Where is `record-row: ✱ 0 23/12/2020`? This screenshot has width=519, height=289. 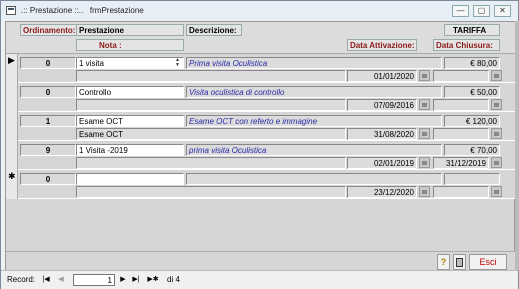
record-row: ✱ 0 23/12/2020 is located at coordinates (261, 184).